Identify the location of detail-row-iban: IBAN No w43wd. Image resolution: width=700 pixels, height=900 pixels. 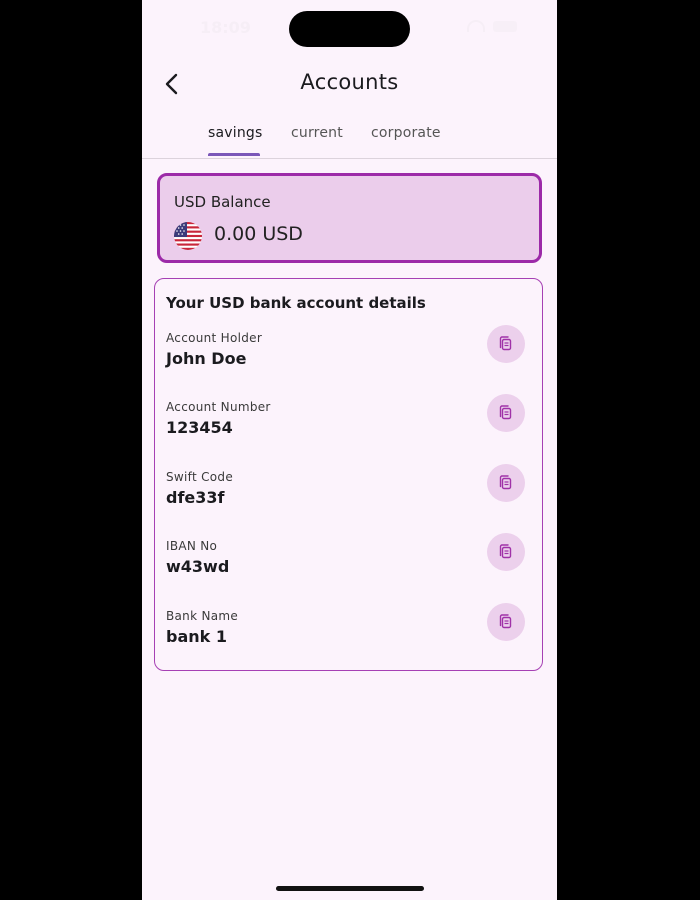
(348, 560).